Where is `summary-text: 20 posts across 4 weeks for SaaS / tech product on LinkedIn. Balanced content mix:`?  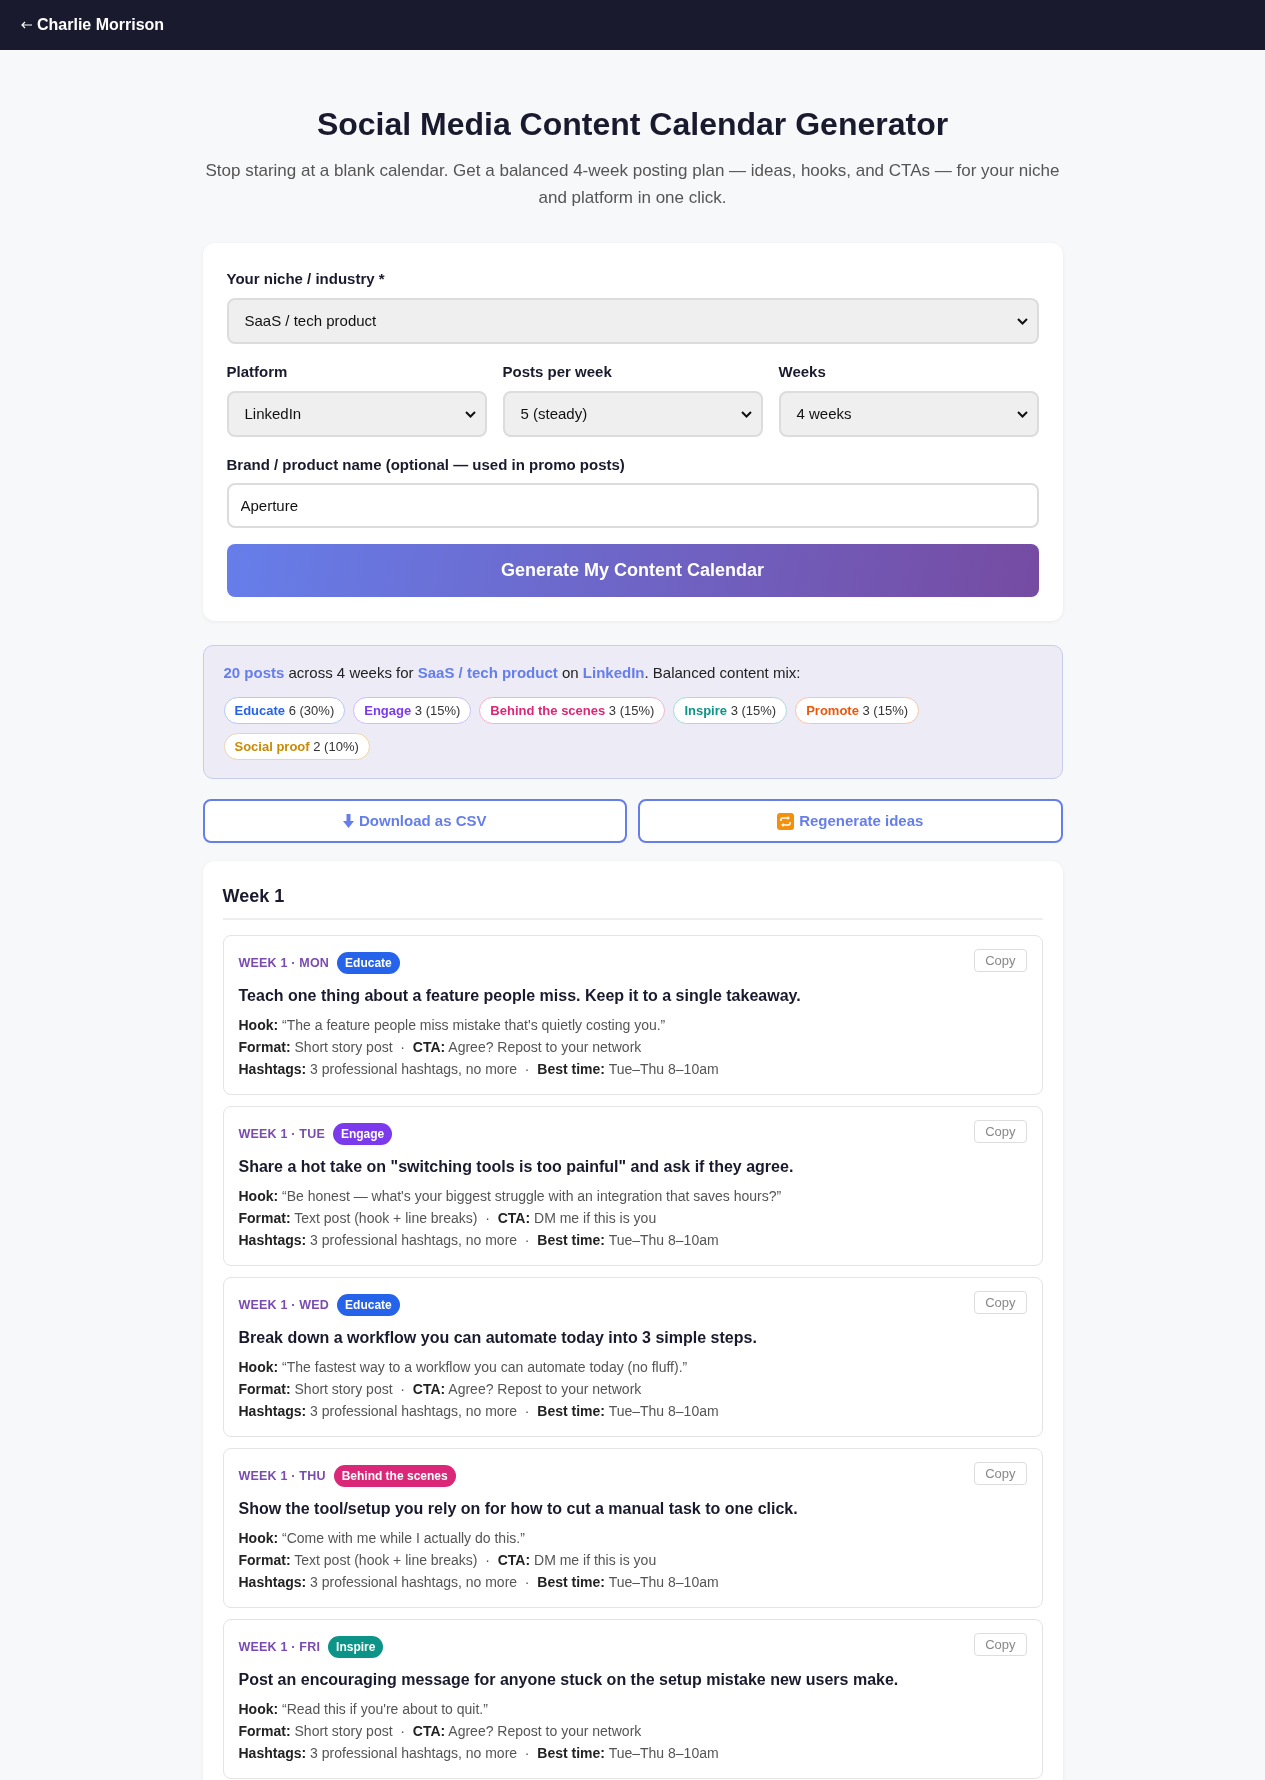
summary-text: 20 posts across 4 weeks for SaaS / tech product on LinkedIn. Balanced content mix: is located at coordinates (512, 673).